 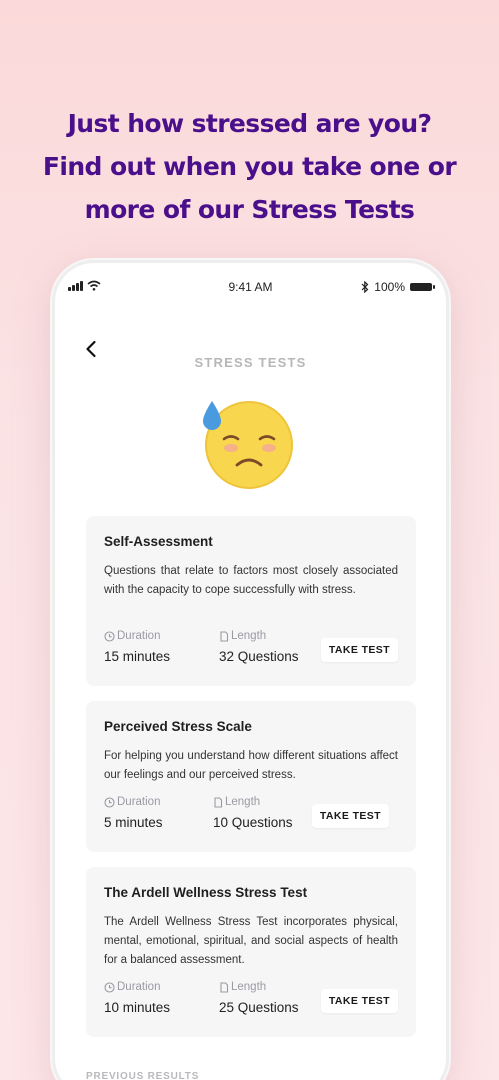 I want to click on length-value: 10 Questions, so click(x=253, y=822).